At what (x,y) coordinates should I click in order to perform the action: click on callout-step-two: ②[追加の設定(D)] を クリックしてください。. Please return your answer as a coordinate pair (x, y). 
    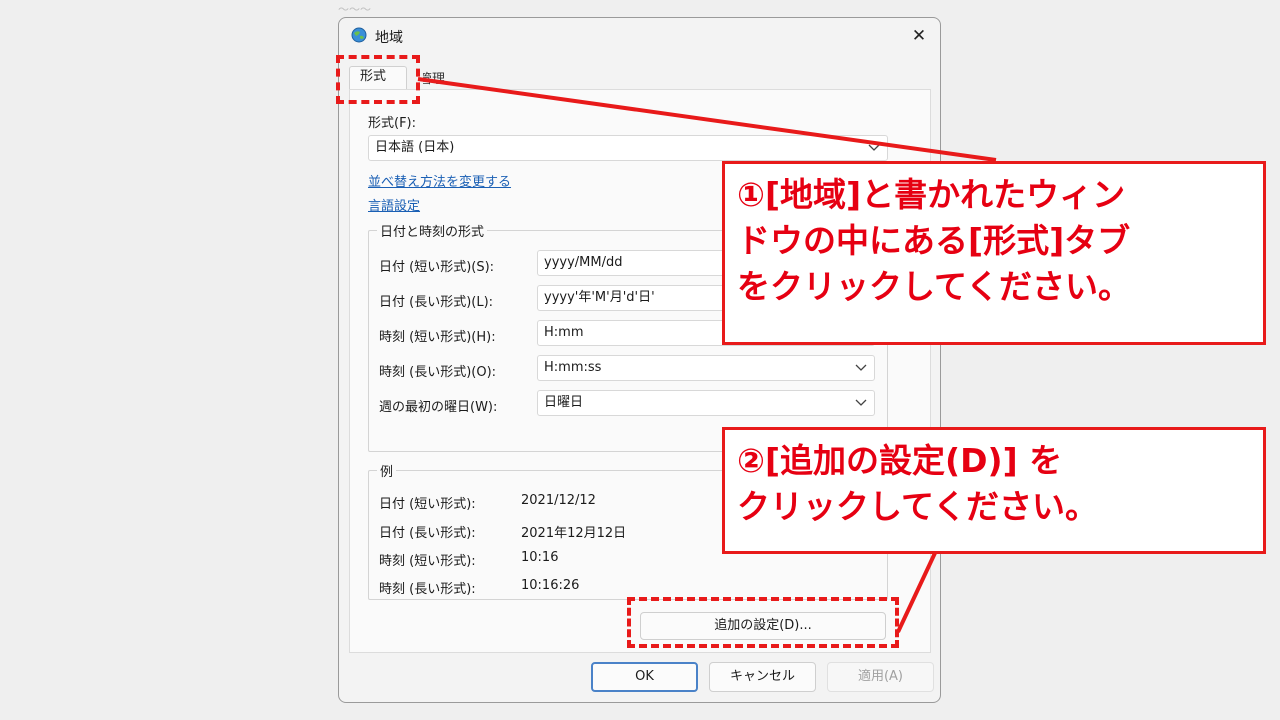
    Looking at the image, I should click on (994, 490).